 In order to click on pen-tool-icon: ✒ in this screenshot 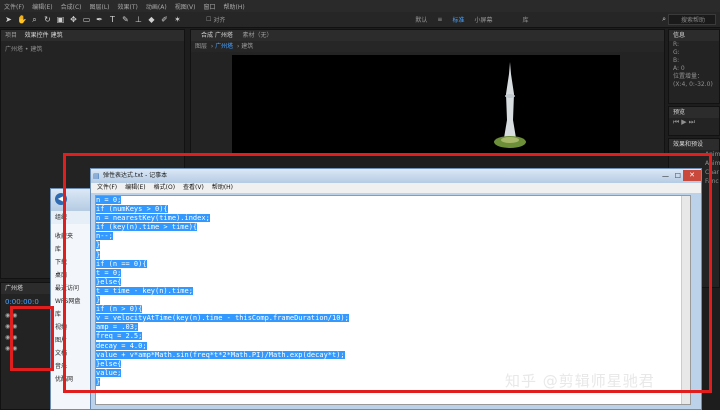, I will do `click(99, 19)`.